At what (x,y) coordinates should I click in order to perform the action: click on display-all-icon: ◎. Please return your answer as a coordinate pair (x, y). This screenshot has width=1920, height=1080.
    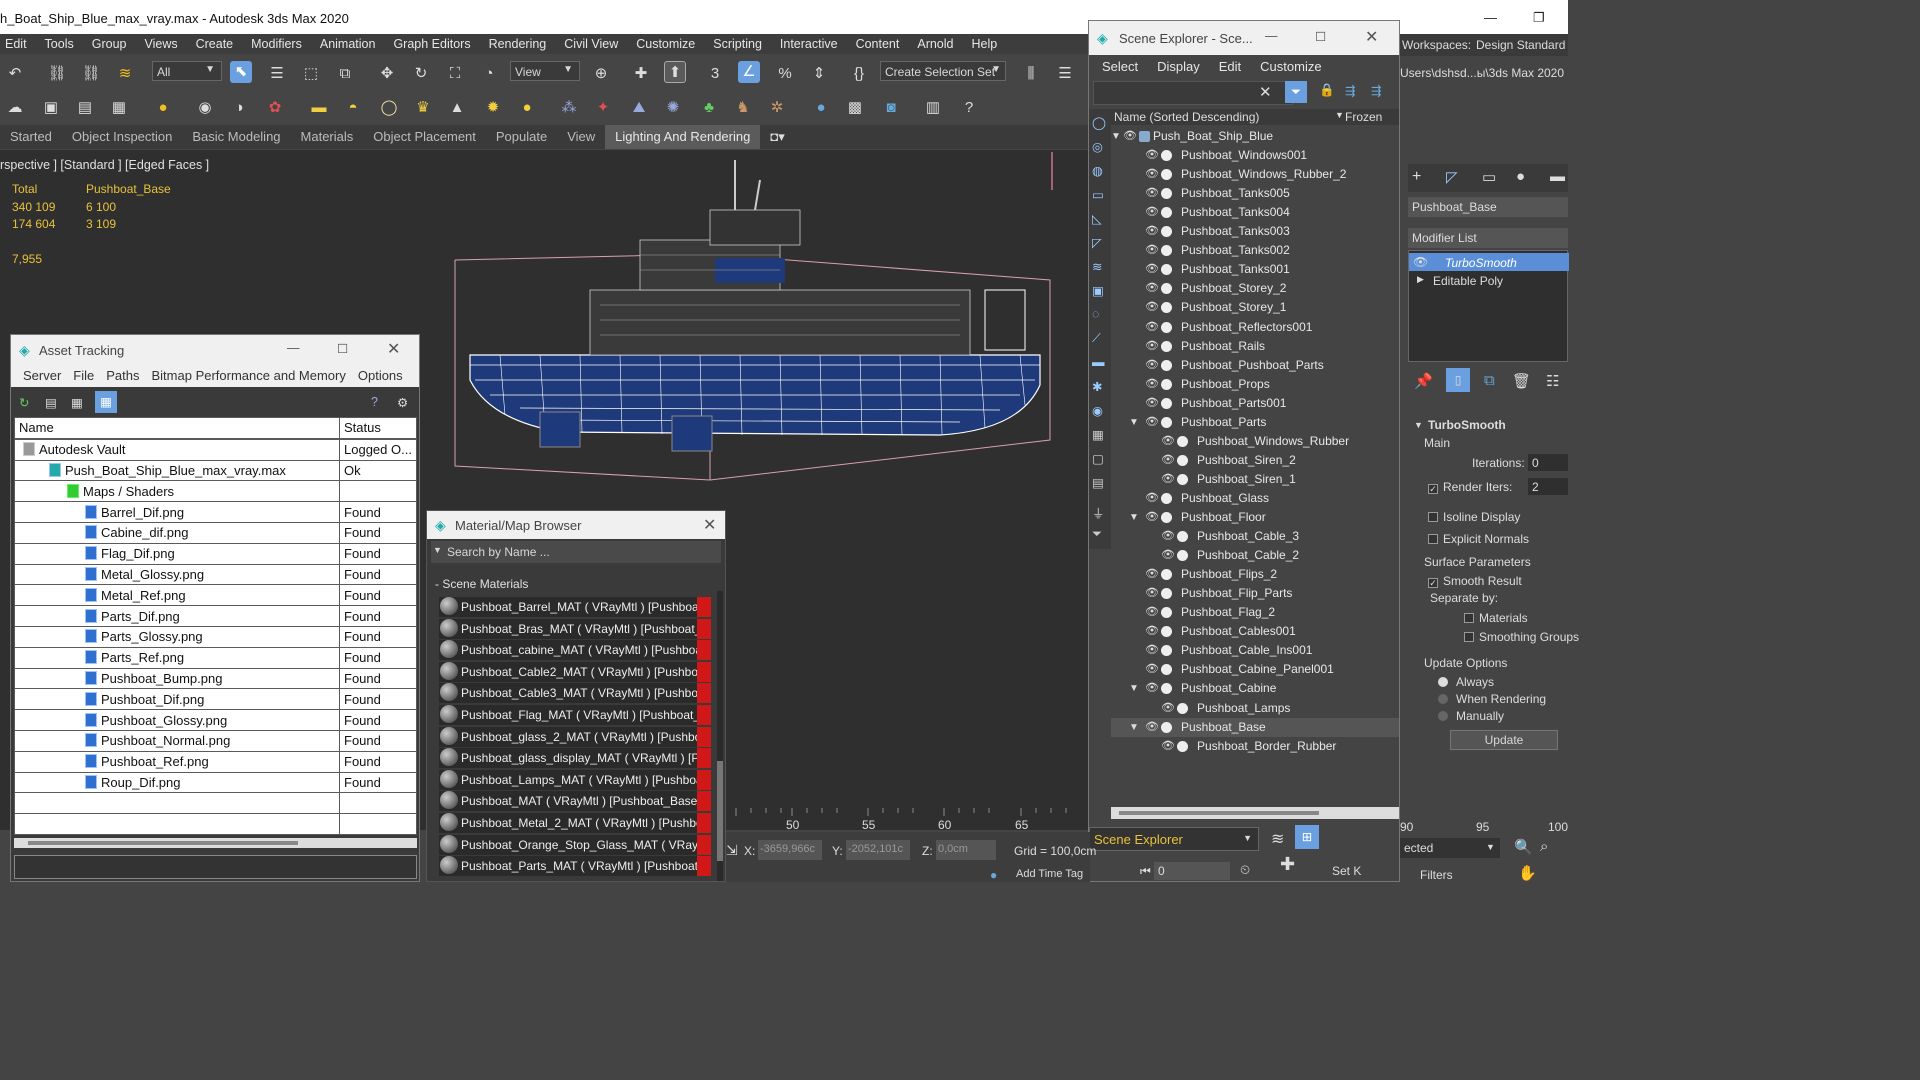
    Looking at the image, I should click on (1097, 146).